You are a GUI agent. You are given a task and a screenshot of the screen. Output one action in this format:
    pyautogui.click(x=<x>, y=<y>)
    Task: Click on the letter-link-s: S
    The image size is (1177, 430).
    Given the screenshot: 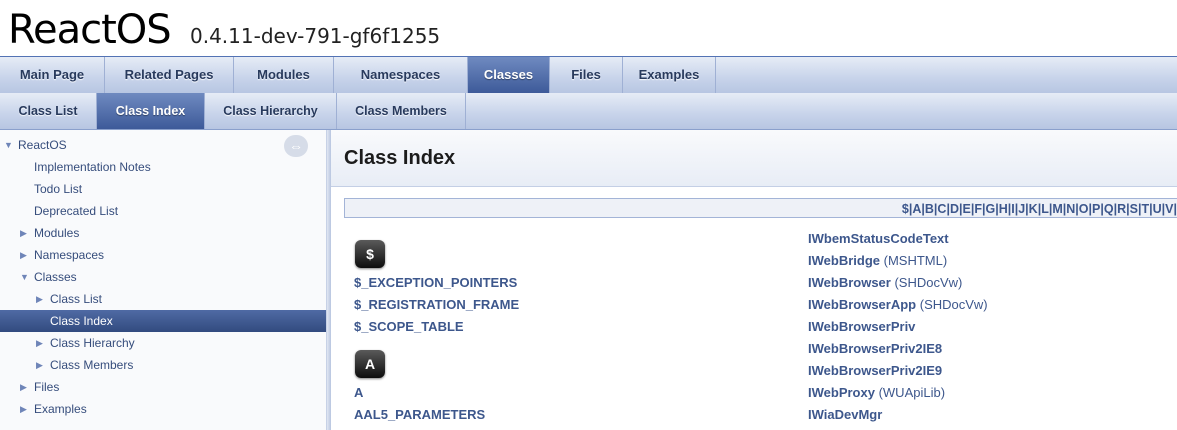 What is the action you would take?
    pyautogui.click(x=1134, y=209)
    